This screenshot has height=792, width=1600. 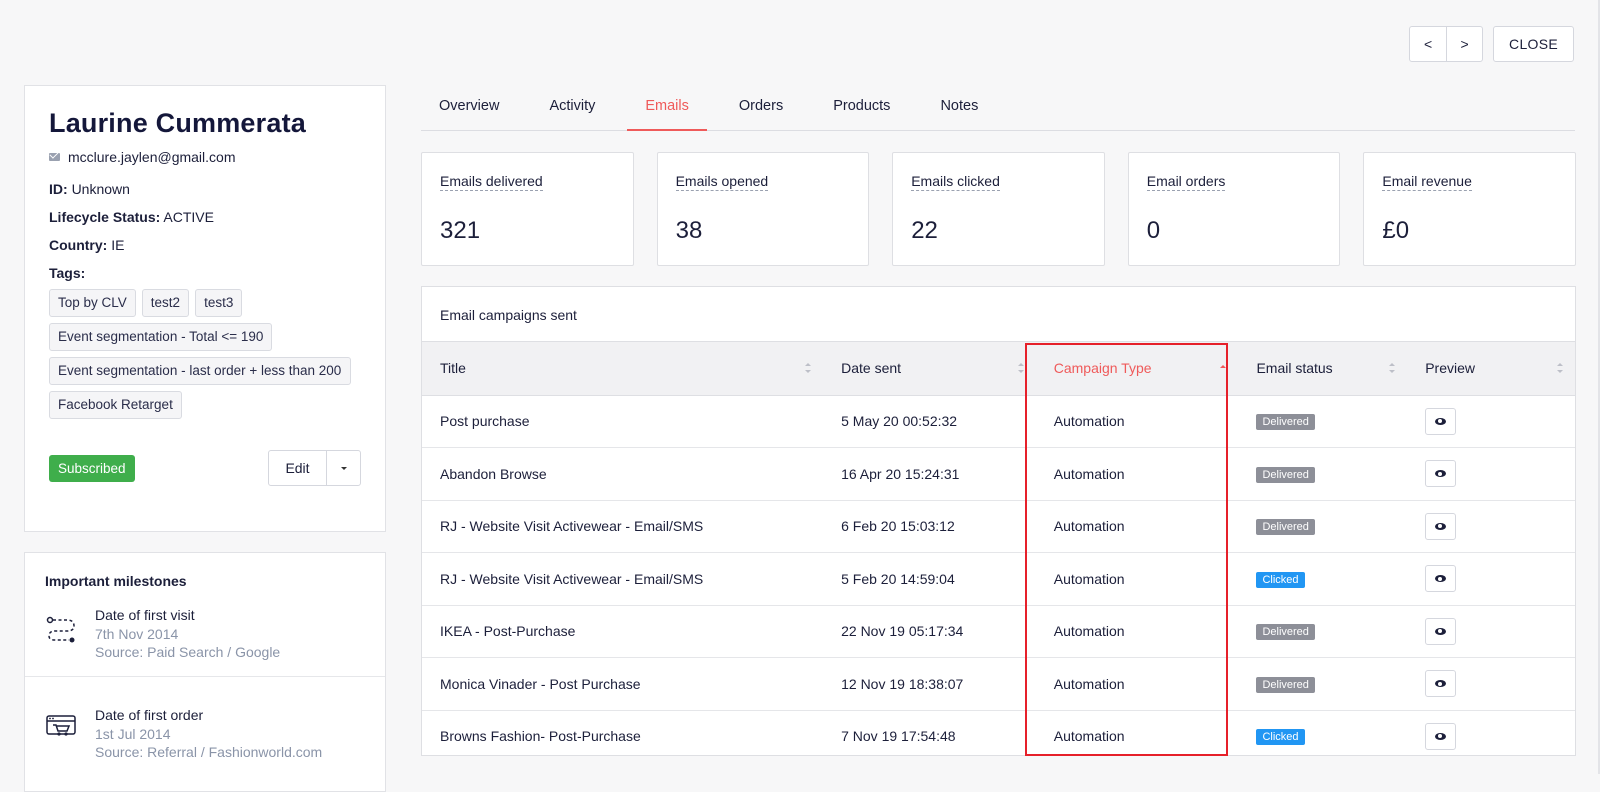 What do you see at coordinates (761, 111) in the screenshot?
I see `tab-orders: Orders` at bounding box center [761, 111].